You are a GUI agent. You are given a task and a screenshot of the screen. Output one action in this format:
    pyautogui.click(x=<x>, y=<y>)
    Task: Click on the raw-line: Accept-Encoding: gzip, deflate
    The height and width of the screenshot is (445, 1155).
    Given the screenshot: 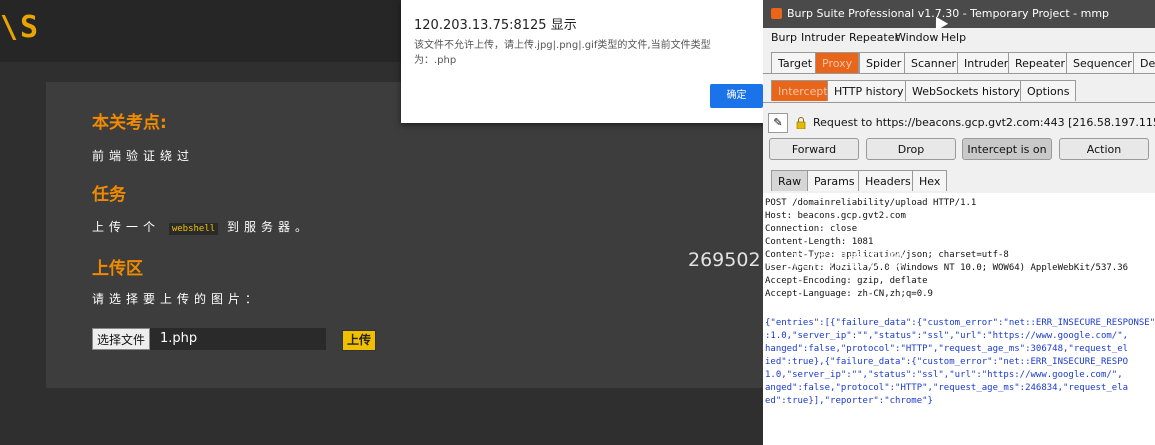 What is the action you would take?
    pyautogui.click(x=846, y=281)
    